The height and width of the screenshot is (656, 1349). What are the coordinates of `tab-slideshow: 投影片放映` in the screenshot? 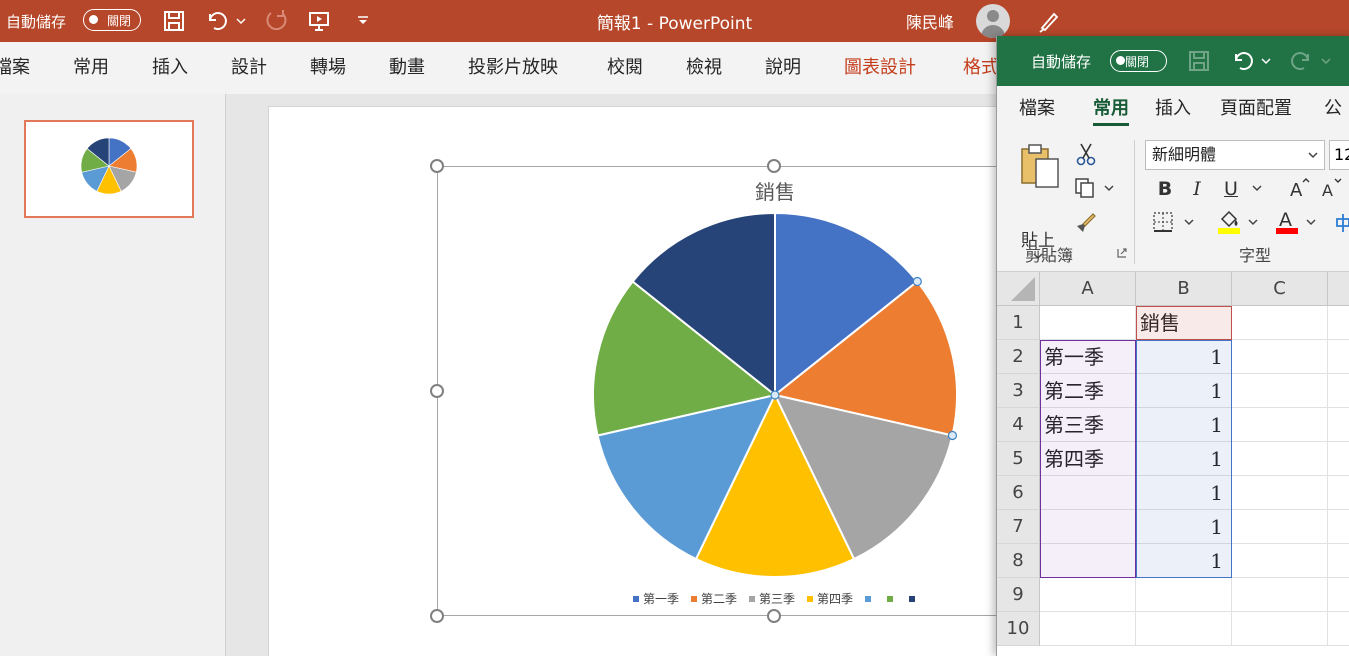 It's located at (513, 68).